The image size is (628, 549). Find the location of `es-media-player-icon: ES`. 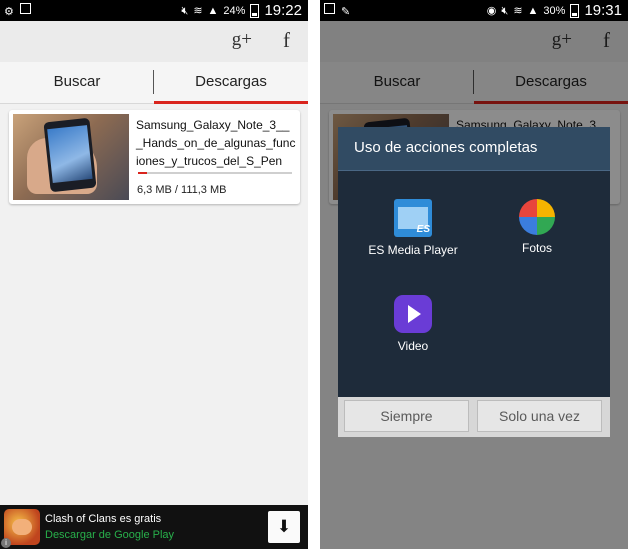

es-media-player-icon: ES is located at coordinates (413, 218).